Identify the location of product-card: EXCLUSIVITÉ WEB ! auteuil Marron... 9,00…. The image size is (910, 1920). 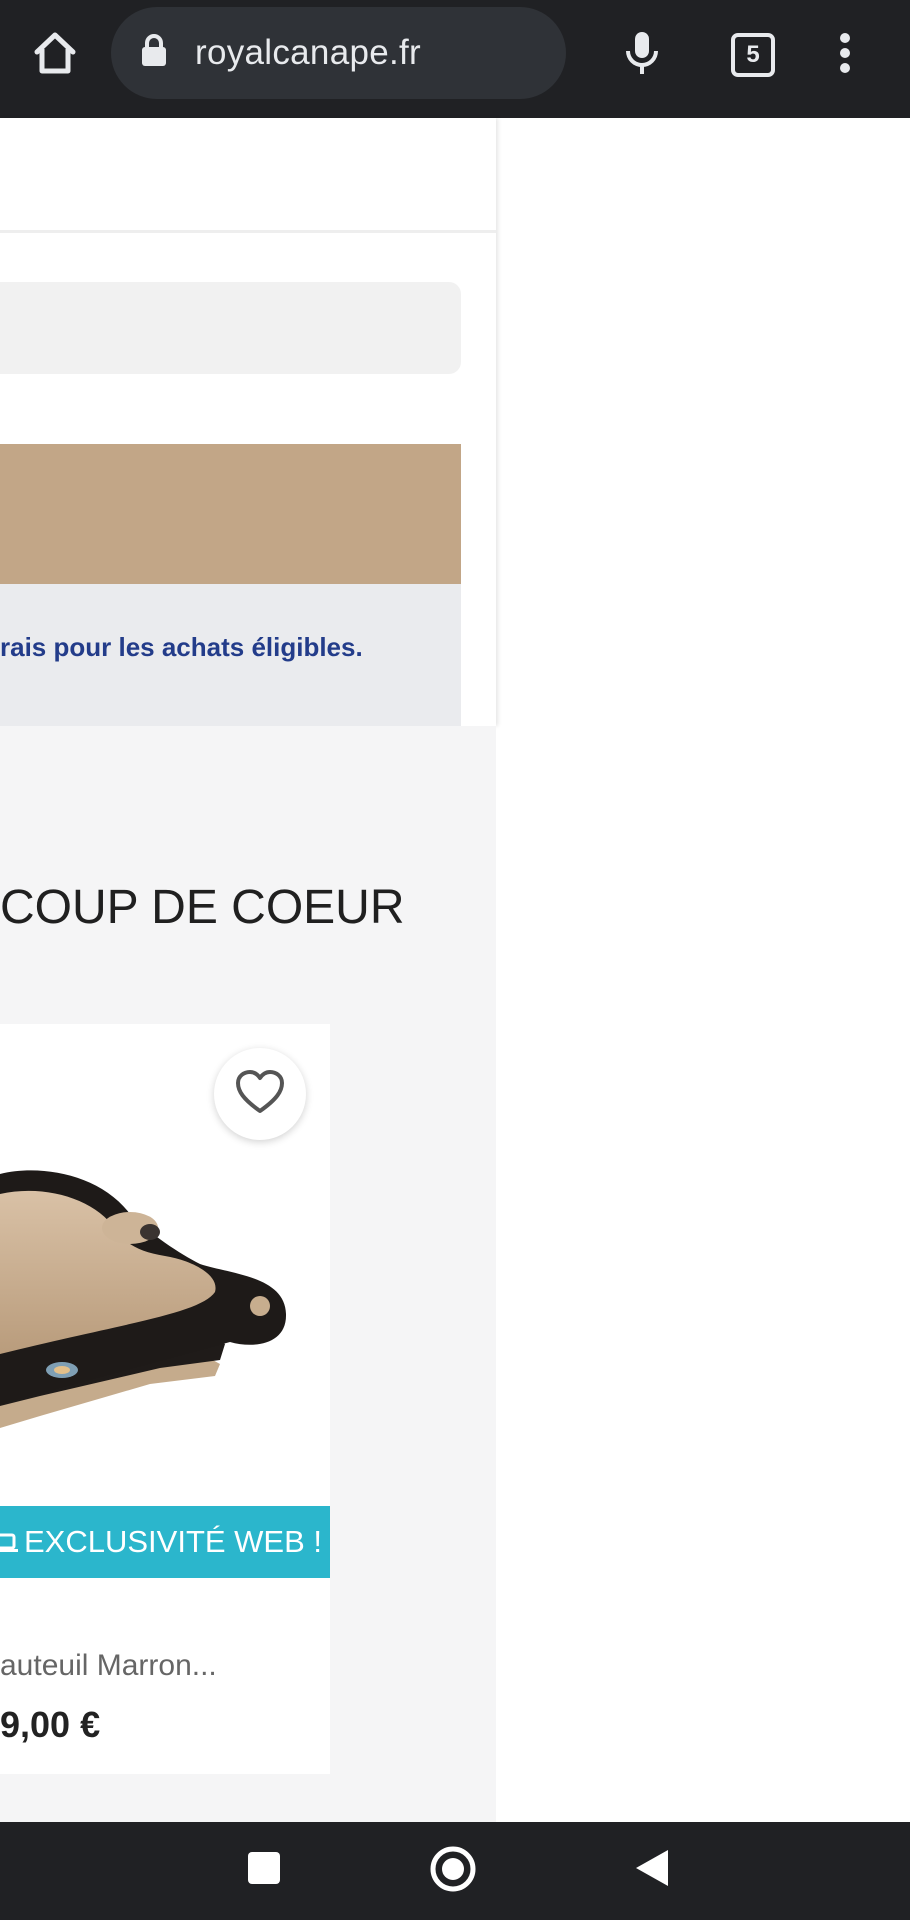
(165, 1399).